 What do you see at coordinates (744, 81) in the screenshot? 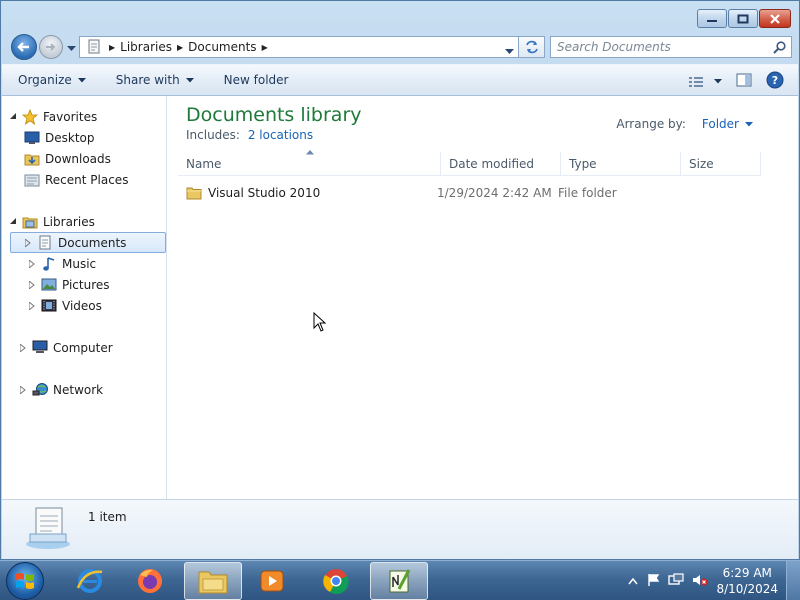
I see `preview-pane-button` at bounding box center [744, 81].